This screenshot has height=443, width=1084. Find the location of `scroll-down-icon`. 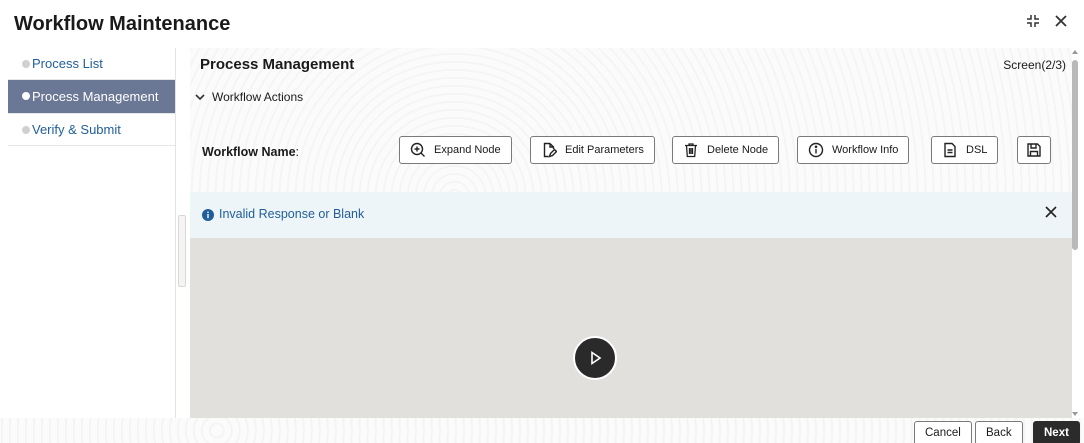

scroll-down-icon is located at coordinates (1075, 414).